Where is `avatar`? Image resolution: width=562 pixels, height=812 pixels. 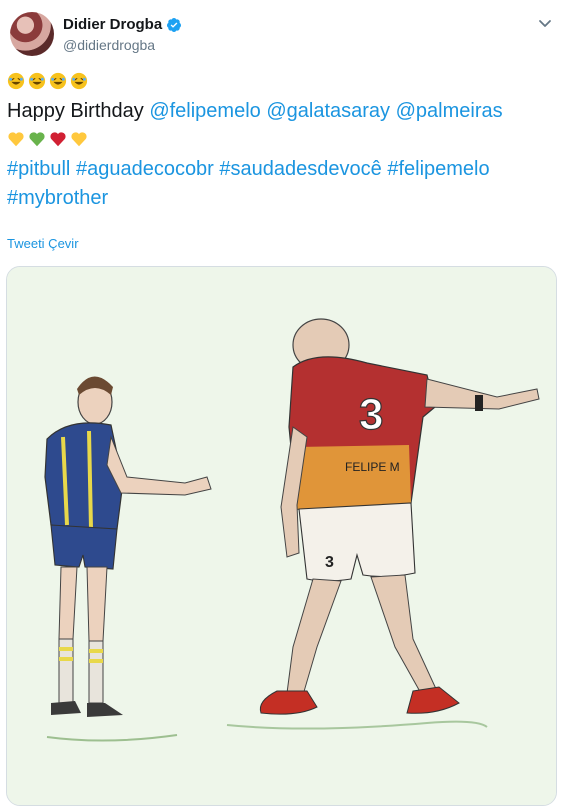 avatar is located at coordinates (32, 34).